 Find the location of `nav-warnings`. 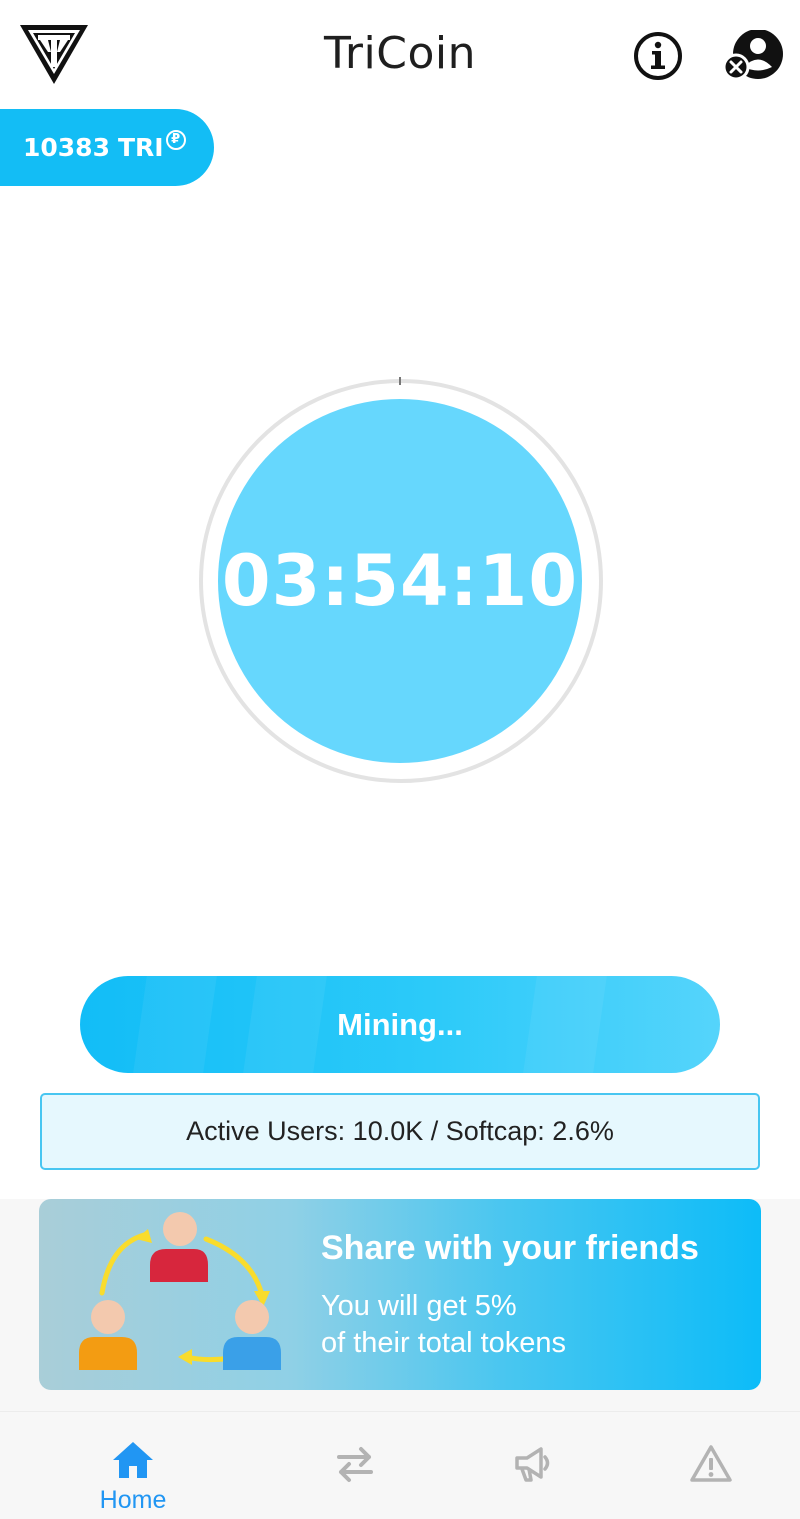

nav-warnings is located at coordinates (711, 1465).